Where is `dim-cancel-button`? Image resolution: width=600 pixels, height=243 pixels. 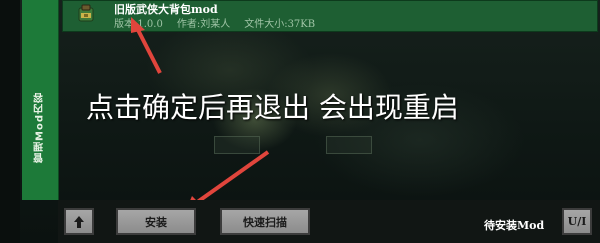
dim-cancel-button is located at coordinates (349, 145).